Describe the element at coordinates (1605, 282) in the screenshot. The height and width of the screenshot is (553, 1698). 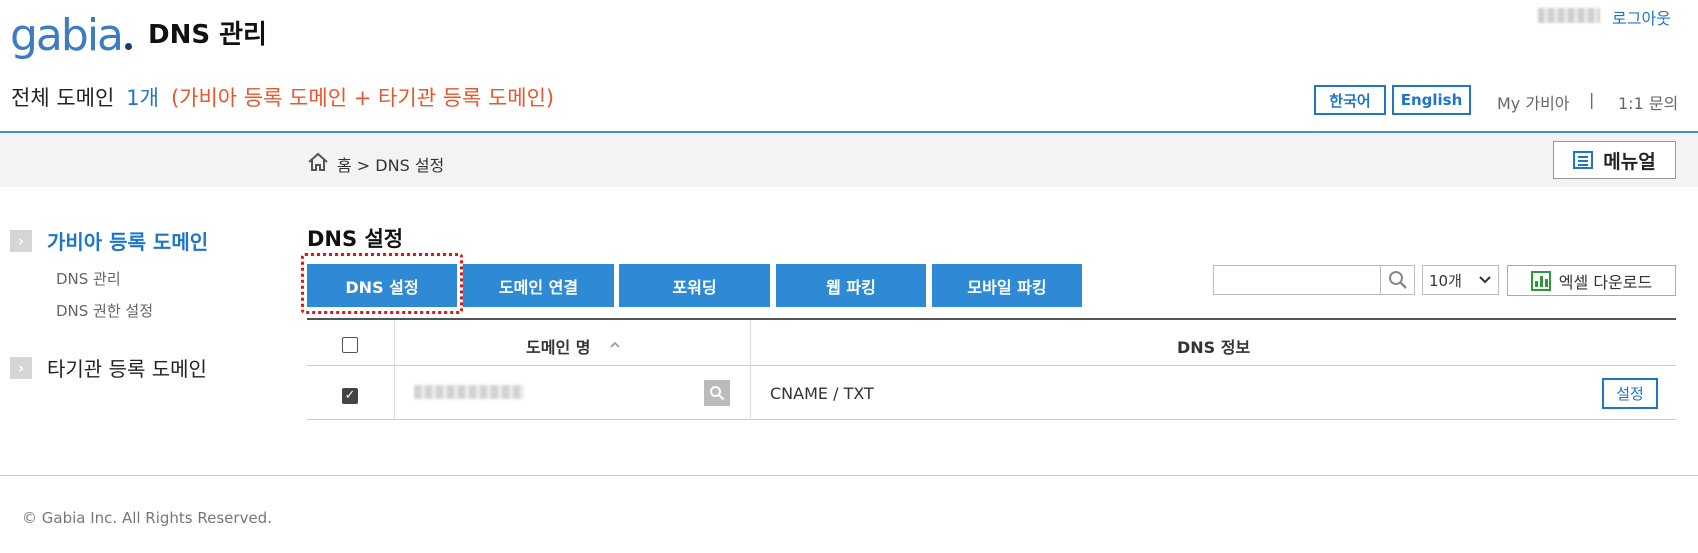
I see `excel-download-label: 엑셀 다운로드` at that location.